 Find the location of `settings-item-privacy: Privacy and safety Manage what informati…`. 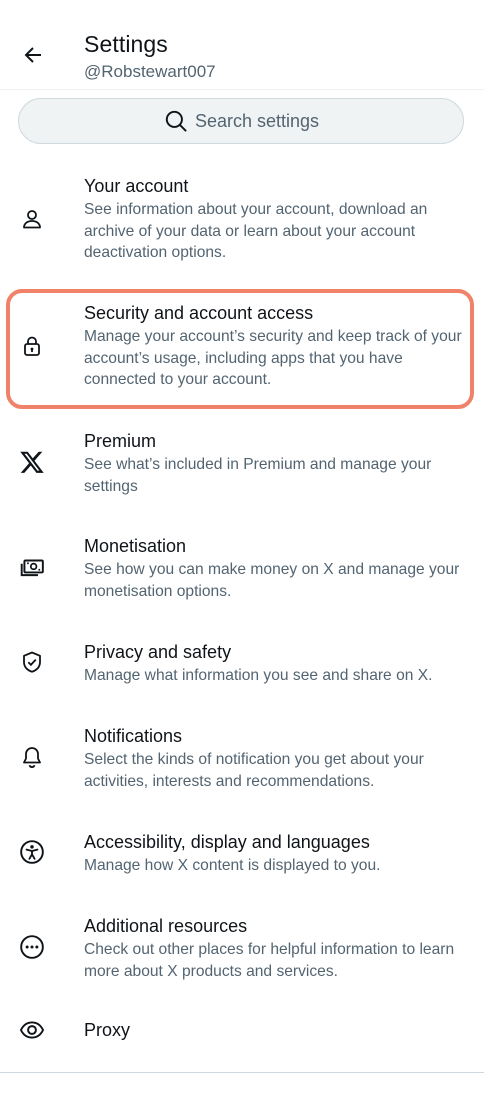

settings-item-privacy: Privacy and safety Manage what informati… is located at coordinates (242, 666).